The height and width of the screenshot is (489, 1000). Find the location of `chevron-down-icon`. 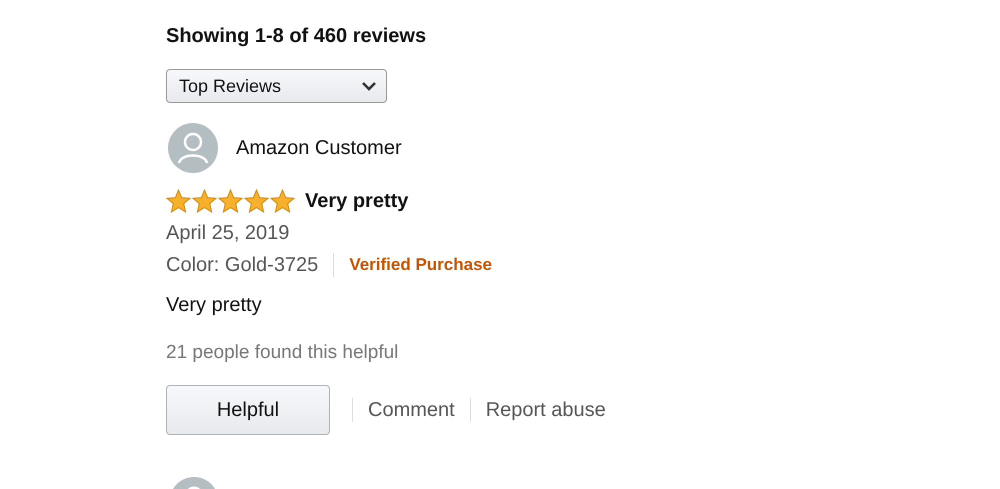

chevron-down-icon is located at coordinates (369, 86).